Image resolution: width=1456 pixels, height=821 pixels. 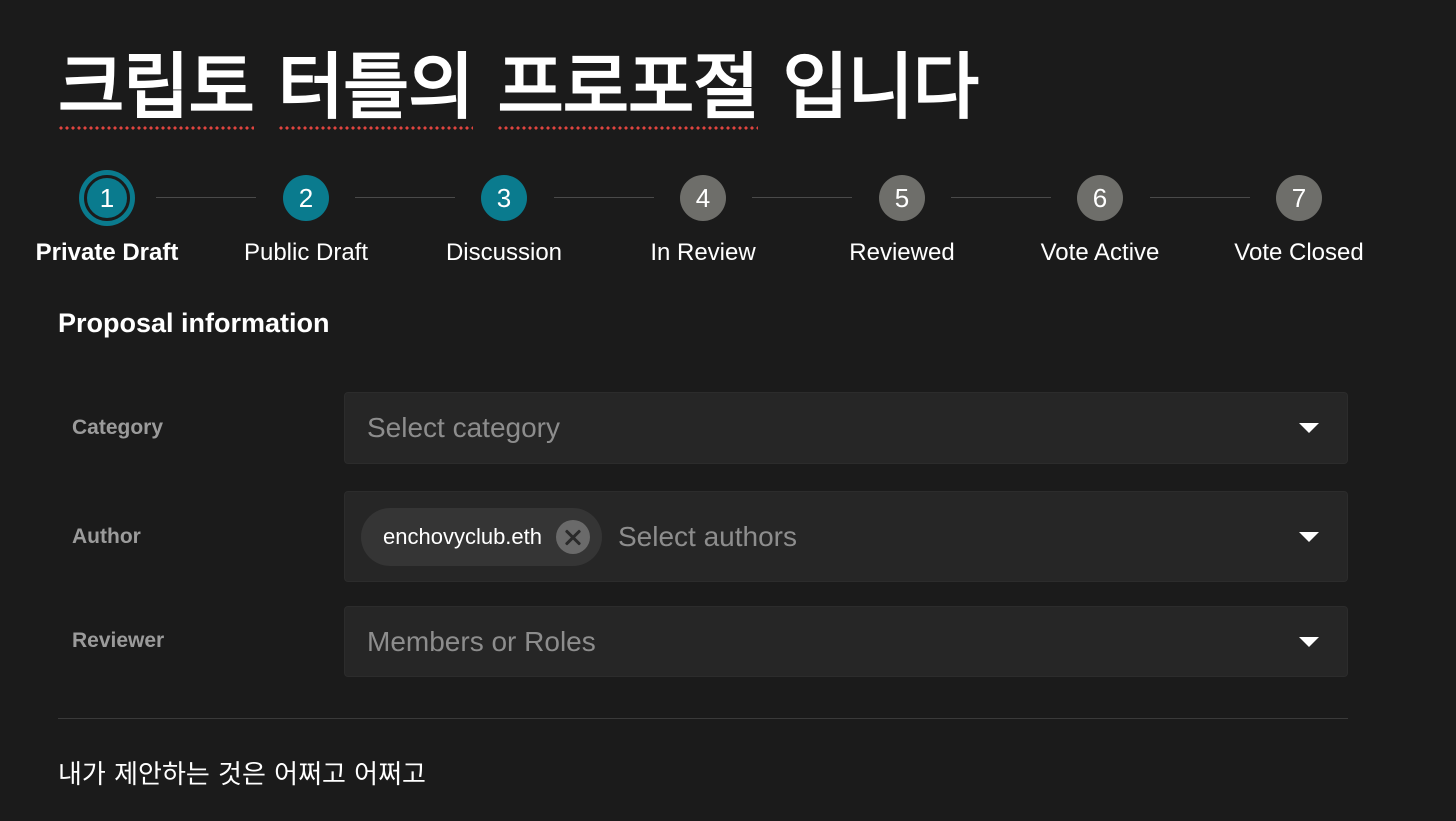 What do you see at coordinates (846, 536) in the screenshot?
I see `author-select: enchovyclub.eth Select authors` at bounding box center [846, 536].